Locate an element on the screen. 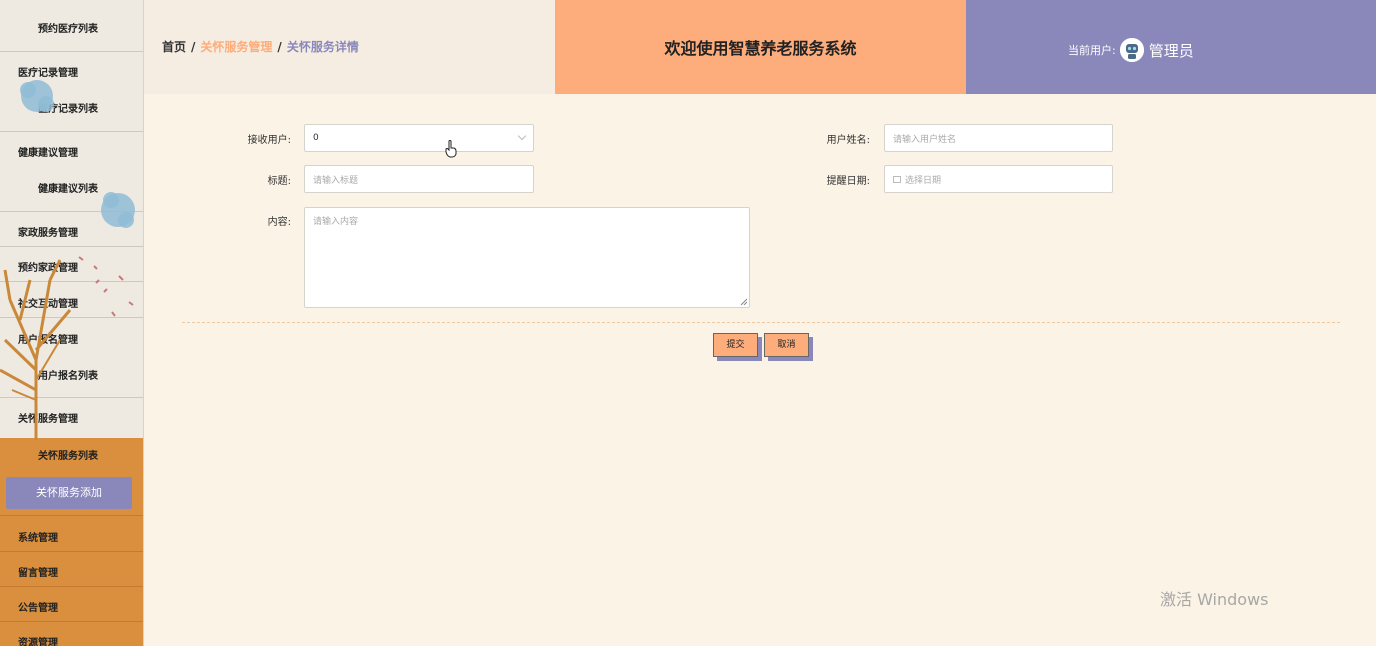  sidebar-item-system-manage: 系统管理 is located at coordinates (71, 533).